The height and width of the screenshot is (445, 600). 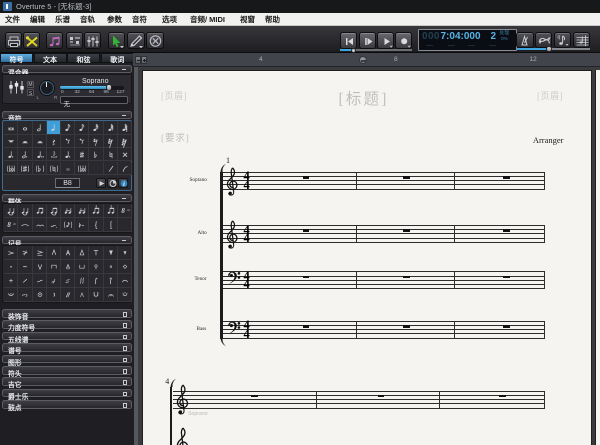 What do you see at coordinates (14, 225) in the screenshot?
I see `svg-text: vb` at bounding box center [14, 225].